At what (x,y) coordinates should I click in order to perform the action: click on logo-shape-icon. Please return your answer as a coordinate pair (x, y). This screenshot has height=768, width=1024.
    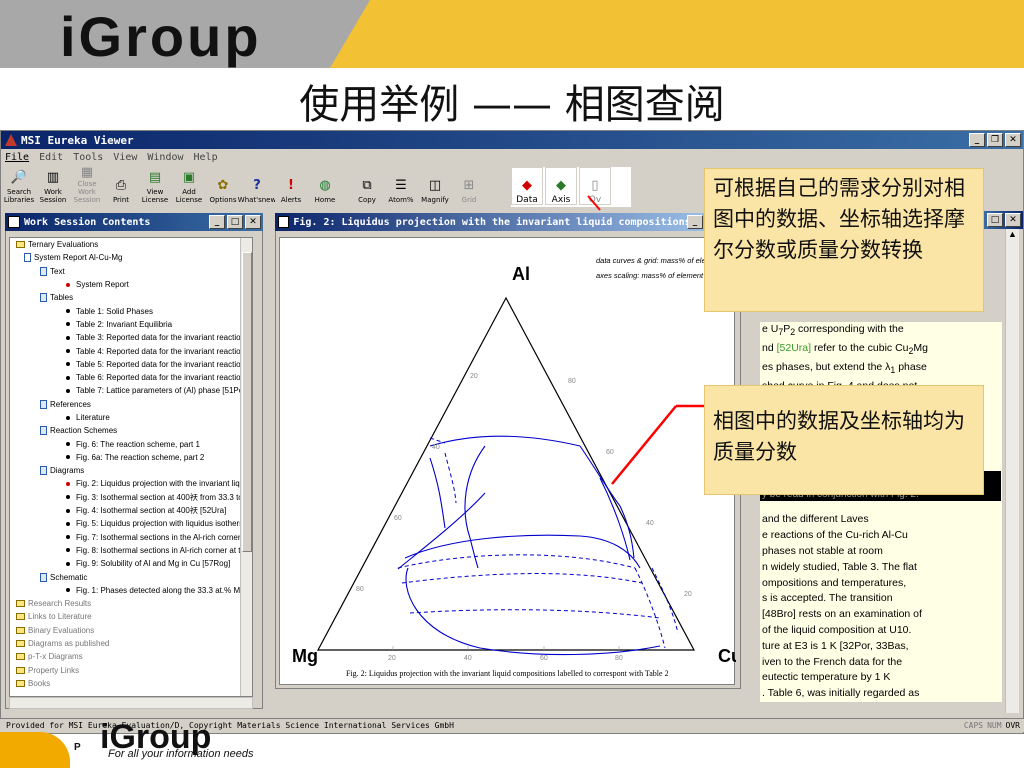
    Looking at the image, I should click on (35, 750).